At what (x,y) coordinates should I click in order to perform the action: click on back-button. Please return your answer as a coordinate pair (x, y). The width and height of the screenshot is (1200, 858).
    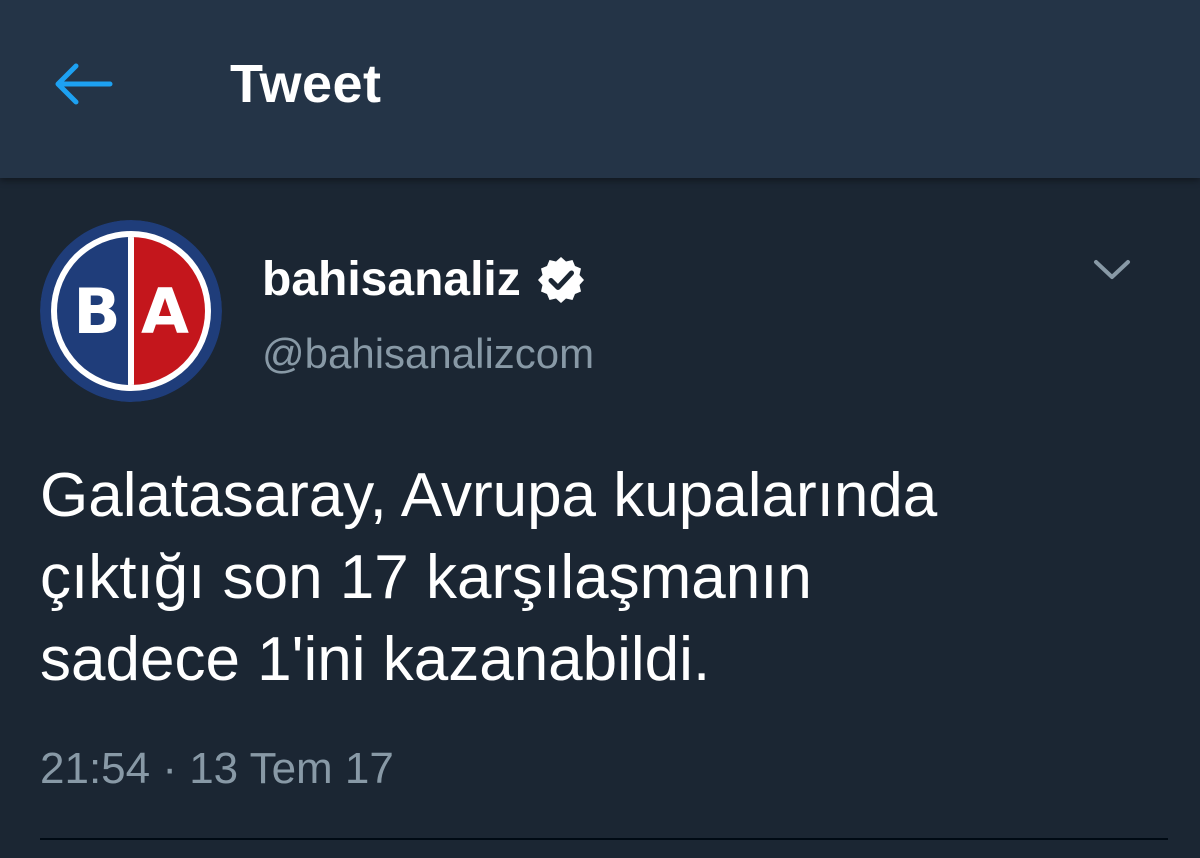
    Looking at the image, I should click on (82, 84).